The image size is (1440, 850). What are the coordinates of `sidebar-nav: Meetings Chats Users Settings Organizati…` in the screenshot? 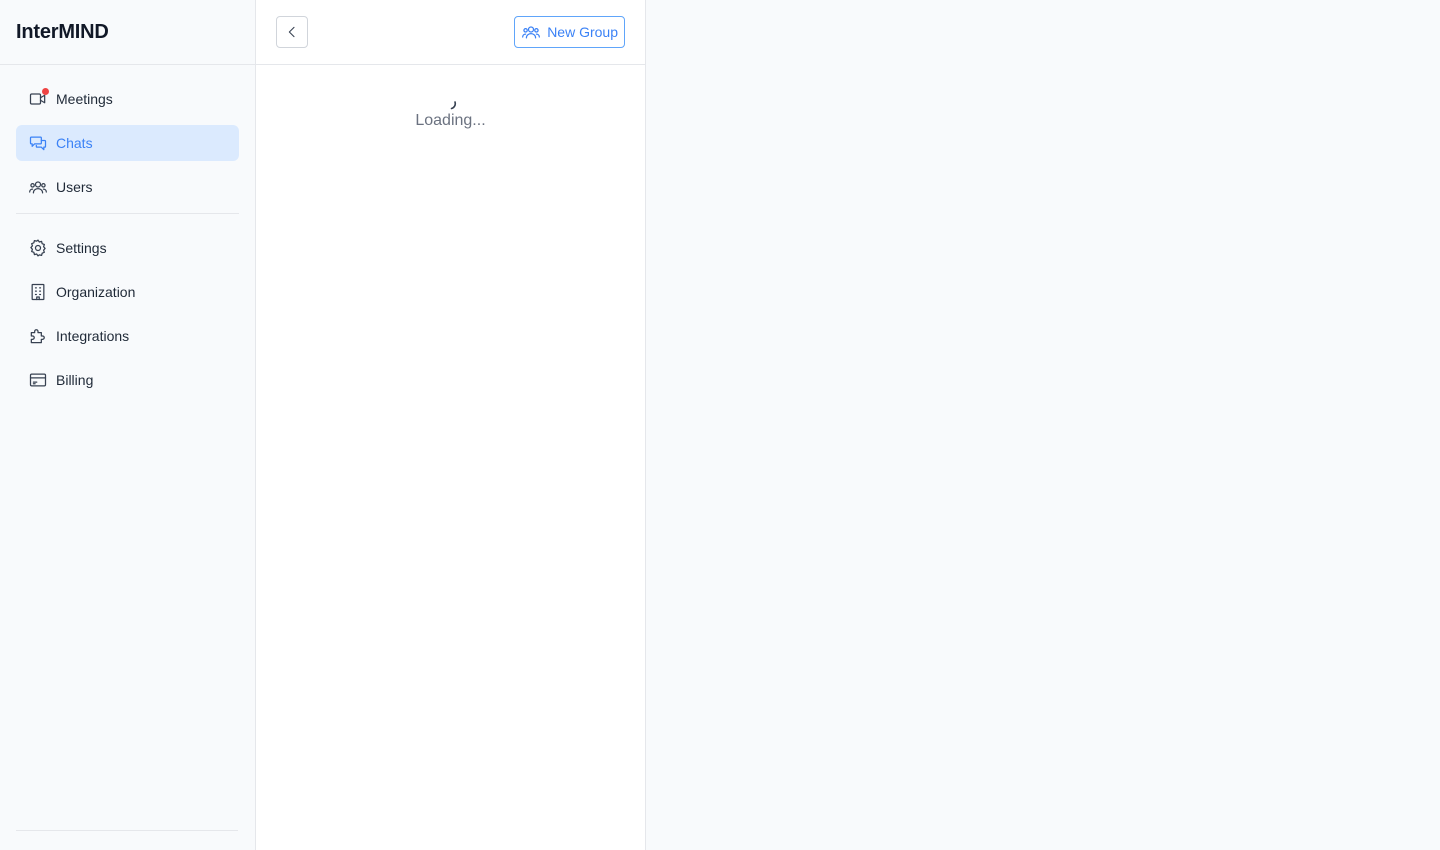 It's located at (127, 231).